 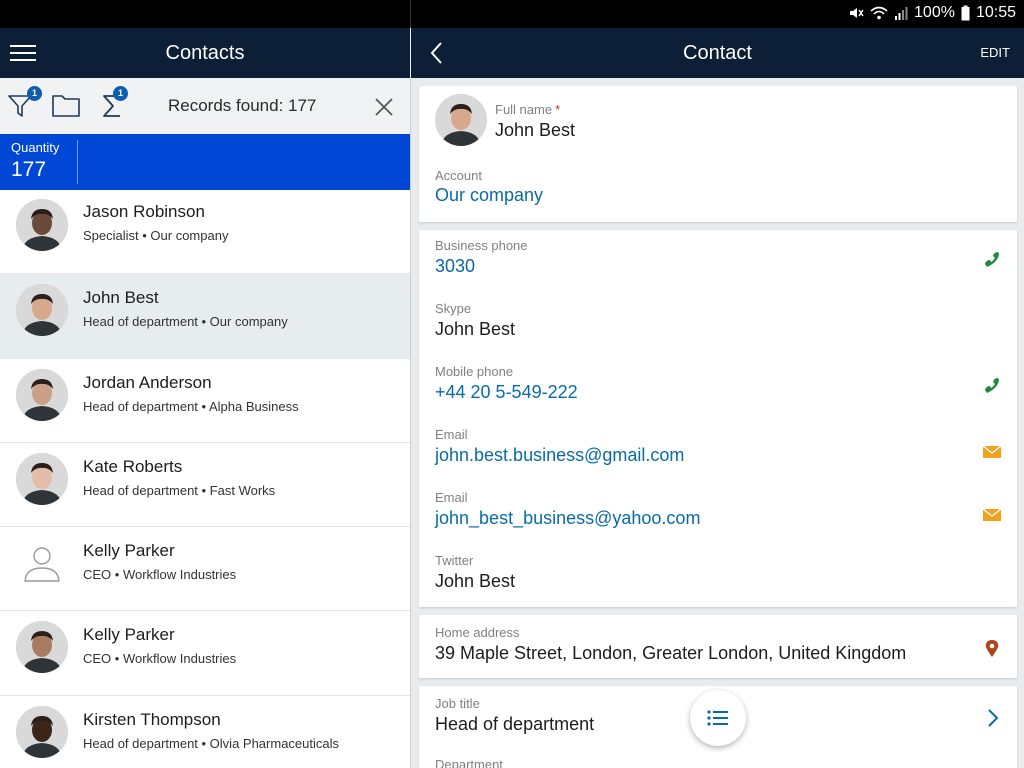 What do you see at coordinates (115, 104) in the screenshot?
I see `summary-button: 1` at bounding box center [115, 104].